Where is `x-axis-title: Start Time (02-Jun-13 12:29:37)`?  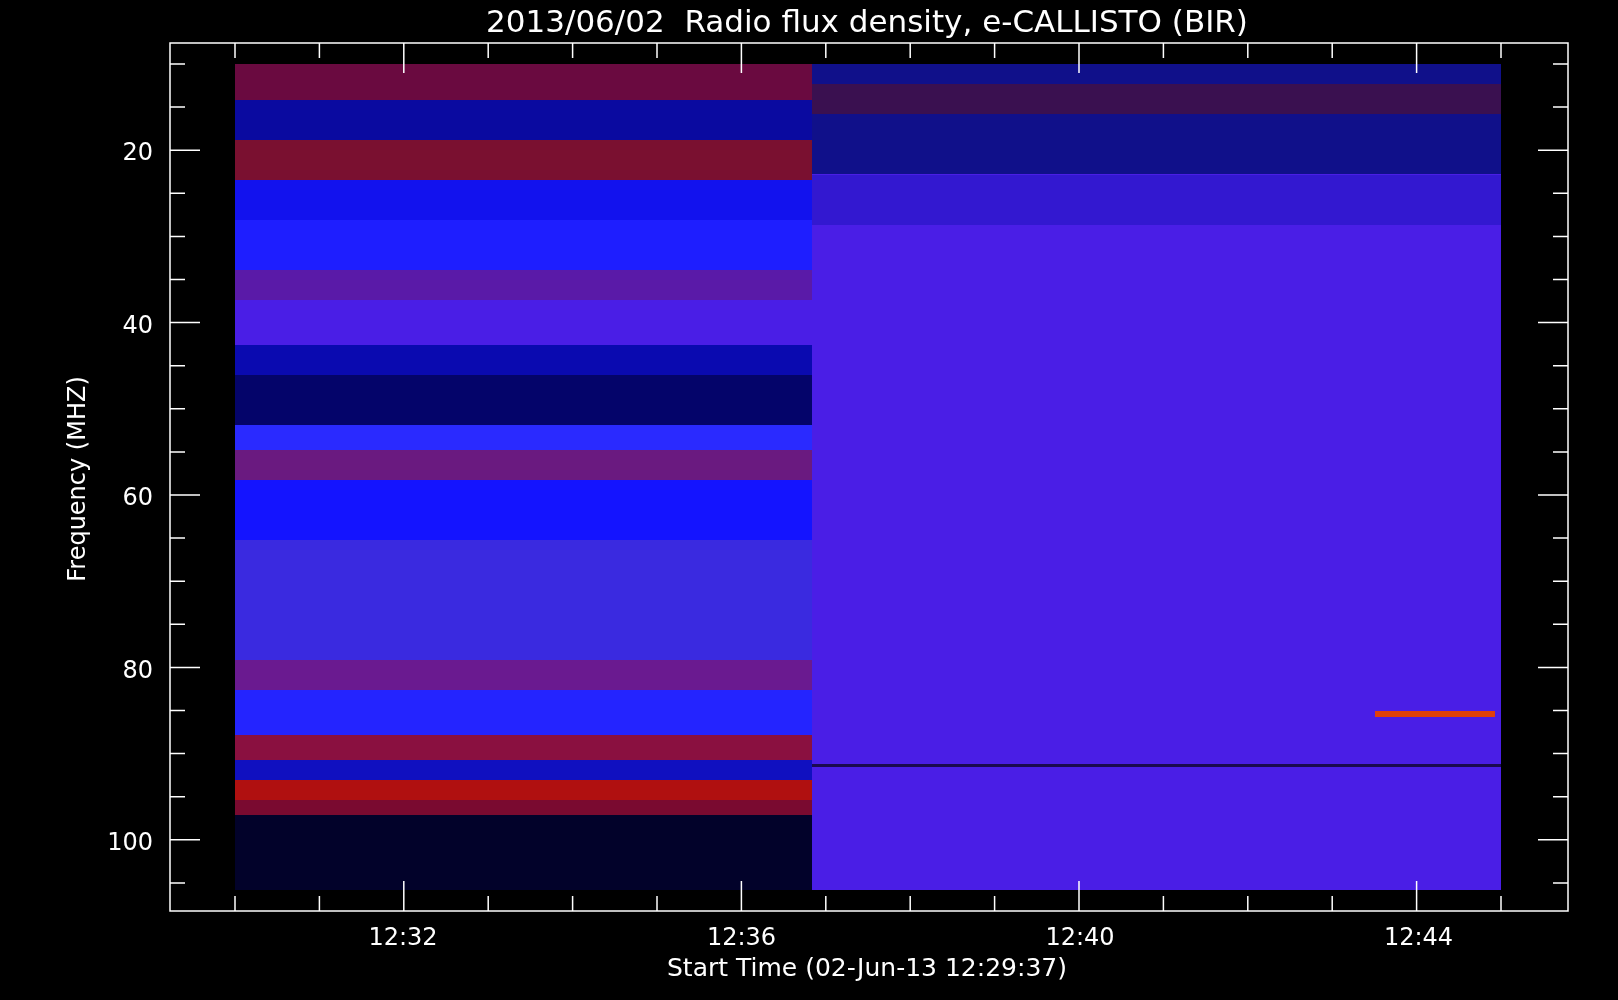
x-axis-title: Start Time (02-Jun-13 12:29:37) is located at coordinates (867, 967).